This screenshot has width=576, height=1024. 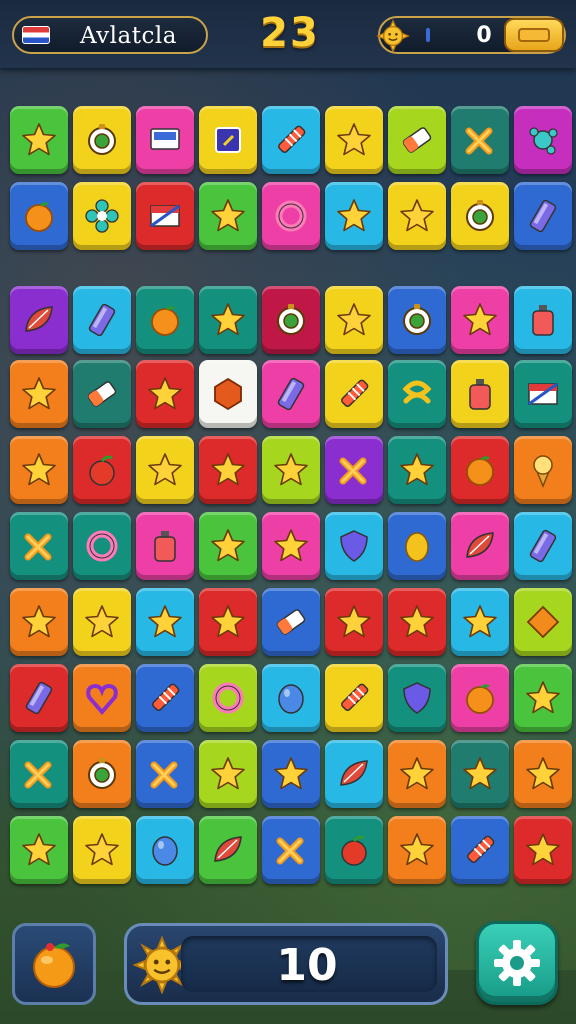 I want to click on leaf-icon, so click(x=39, y=319).